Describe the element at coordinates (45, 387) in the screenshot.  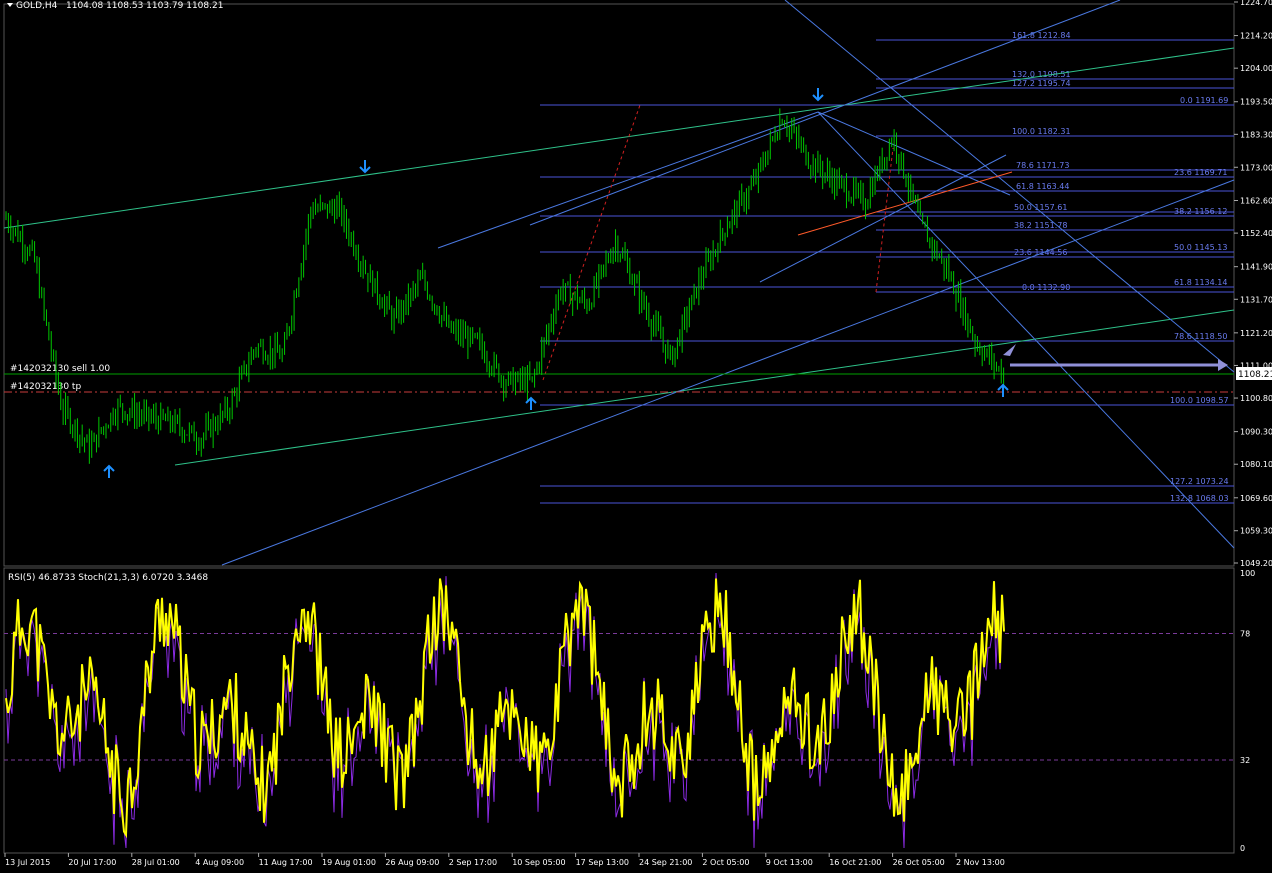
I see `tp-order-label: #142032130 tp` at that location.